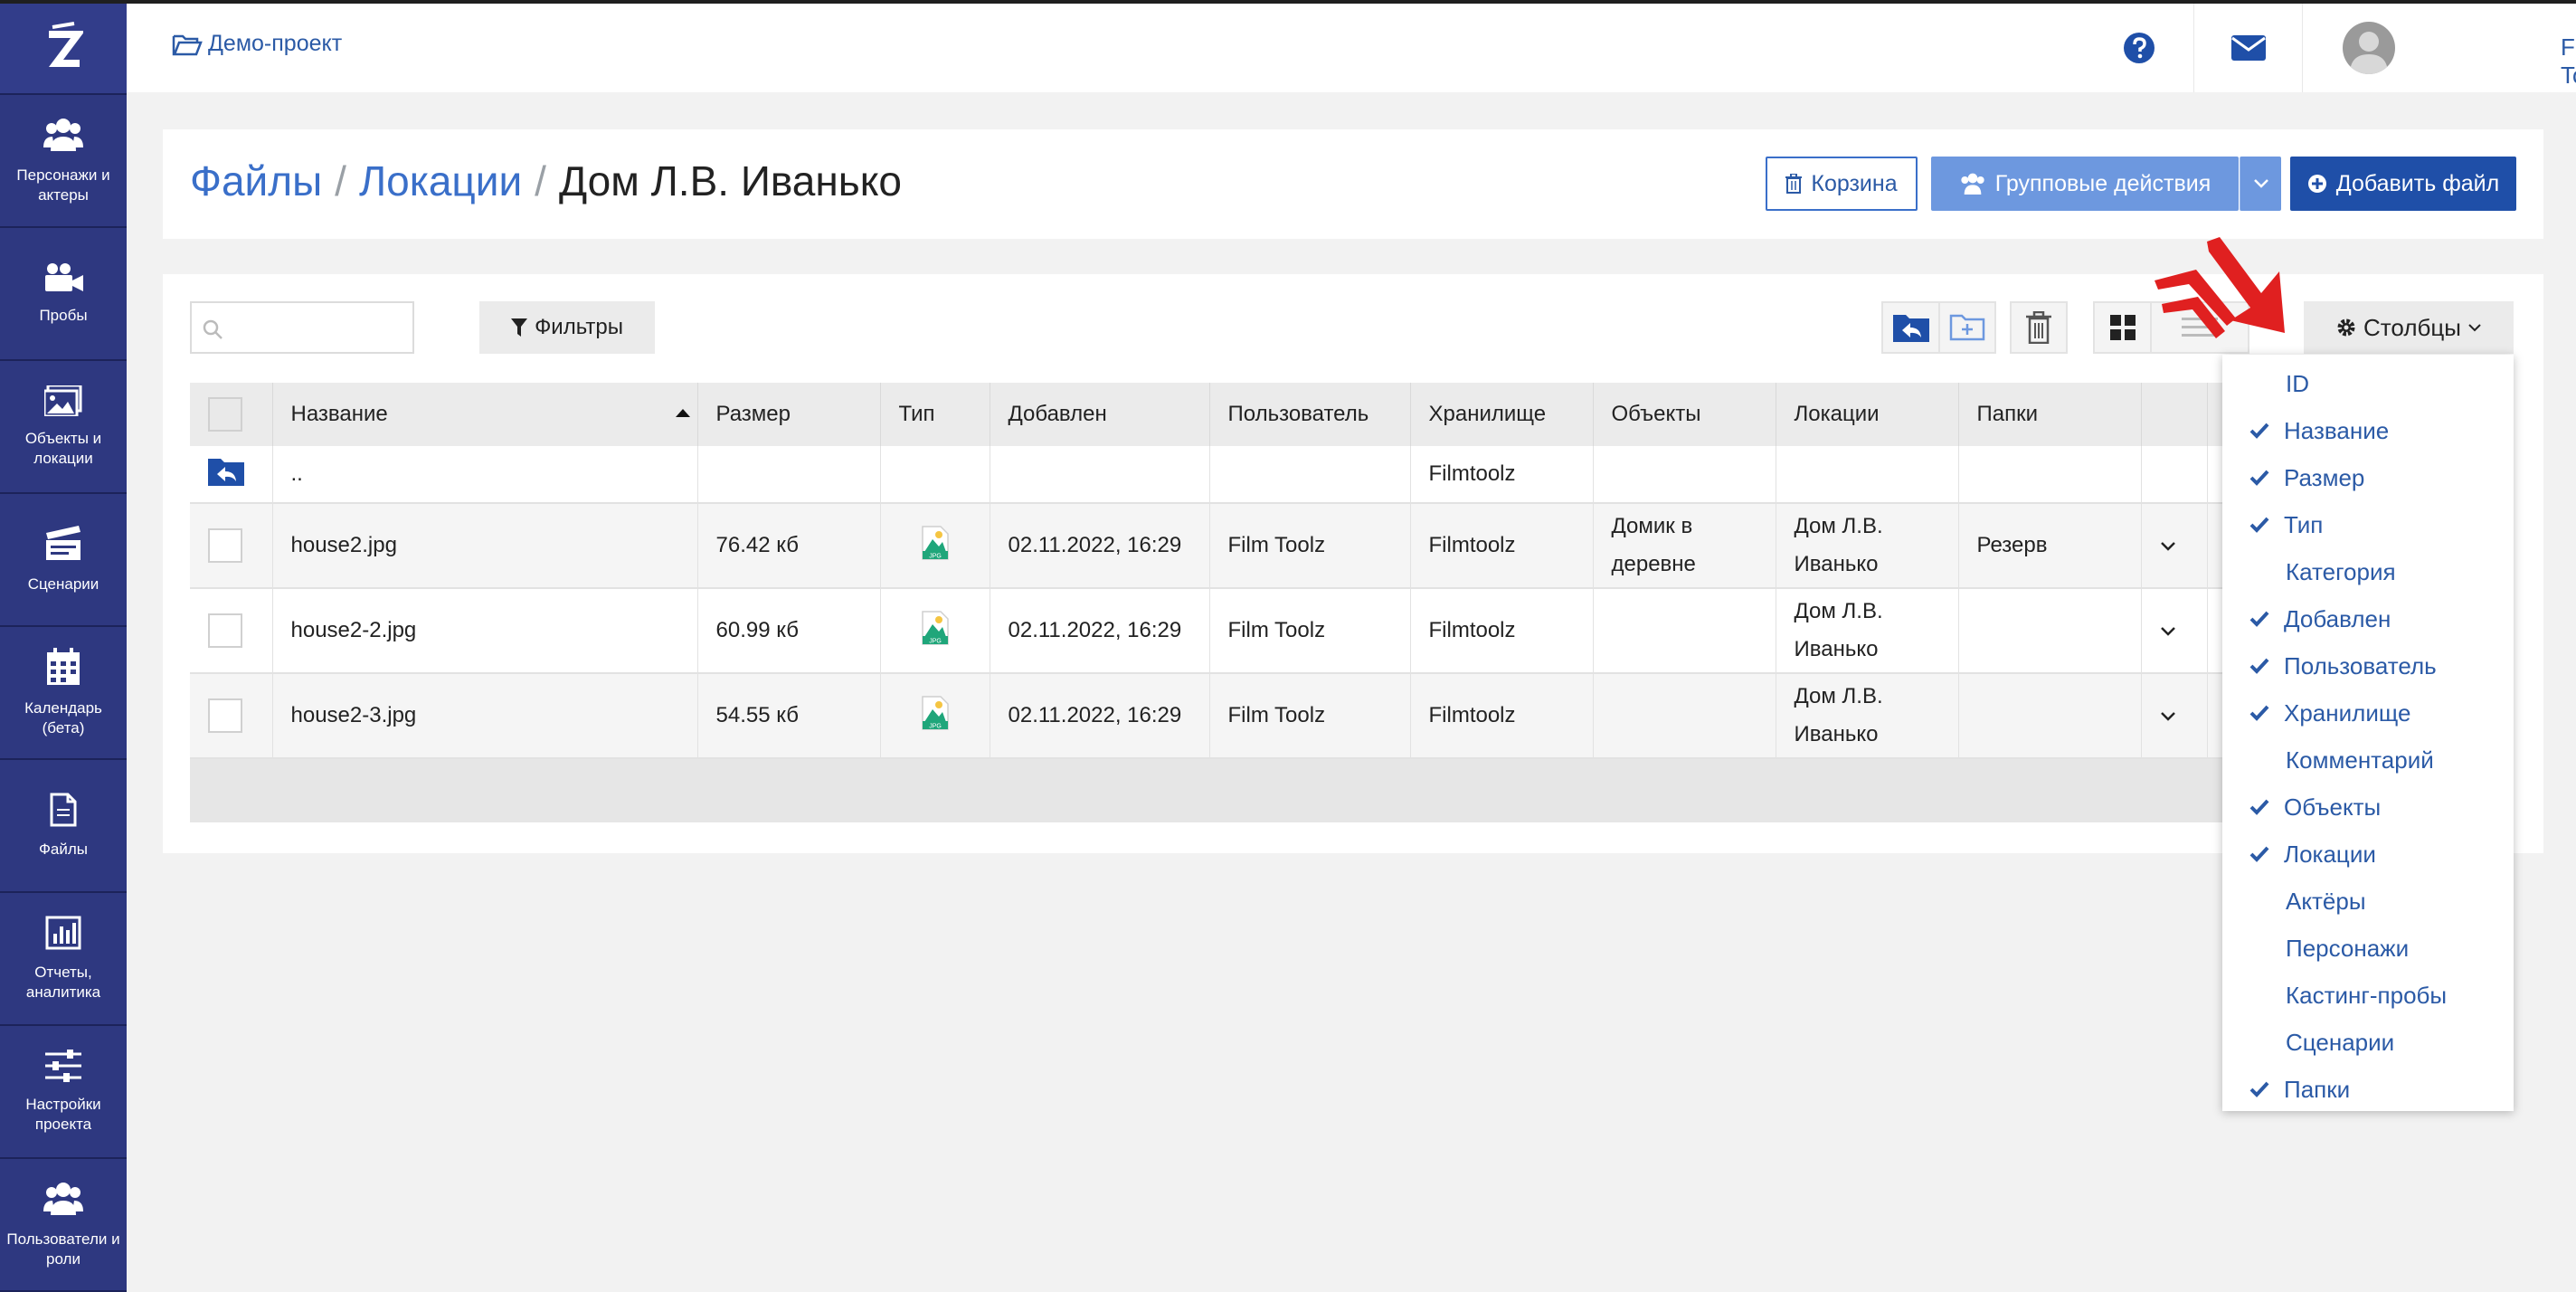 This screenshot has height=1292, width=2576. I want to click on column-header-objects: Объекты, so click(1684, 414).